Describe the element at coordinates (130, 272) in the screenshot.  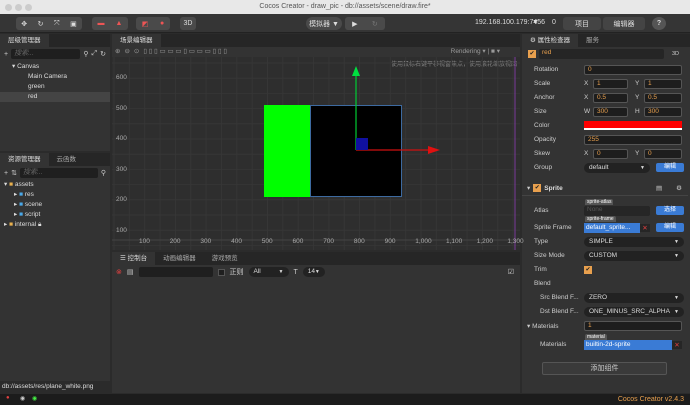
I see `file-icon: ▤` at that location.